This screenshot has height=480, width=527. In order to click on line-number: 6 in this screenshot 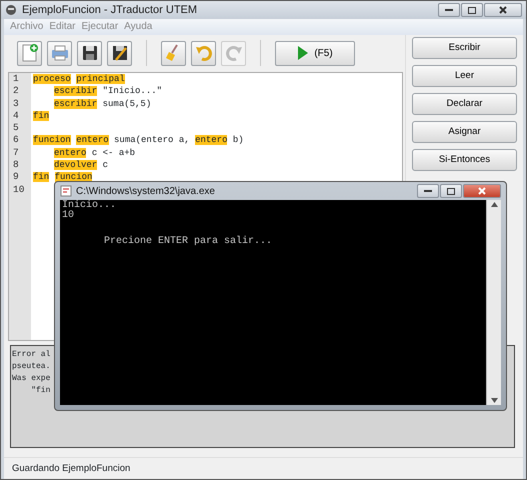, I will do `click(16, 140)`.